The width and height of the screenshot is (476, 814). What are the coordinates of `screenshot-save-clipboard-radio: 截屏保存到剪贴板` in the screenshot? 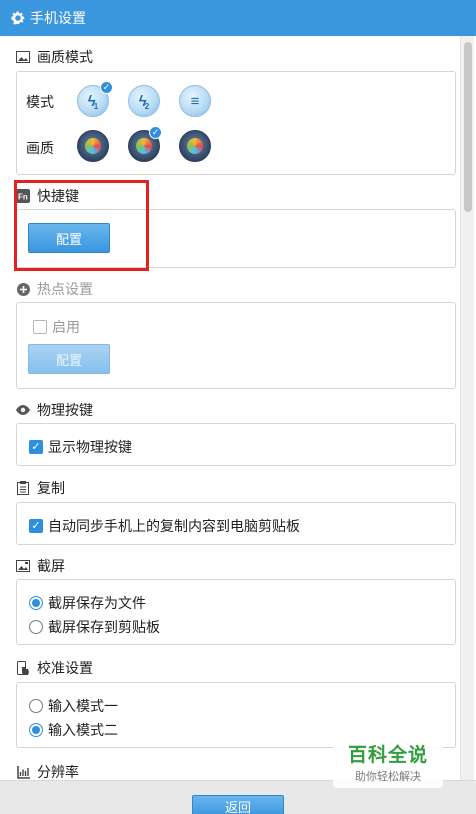 It's located at (94, 627).